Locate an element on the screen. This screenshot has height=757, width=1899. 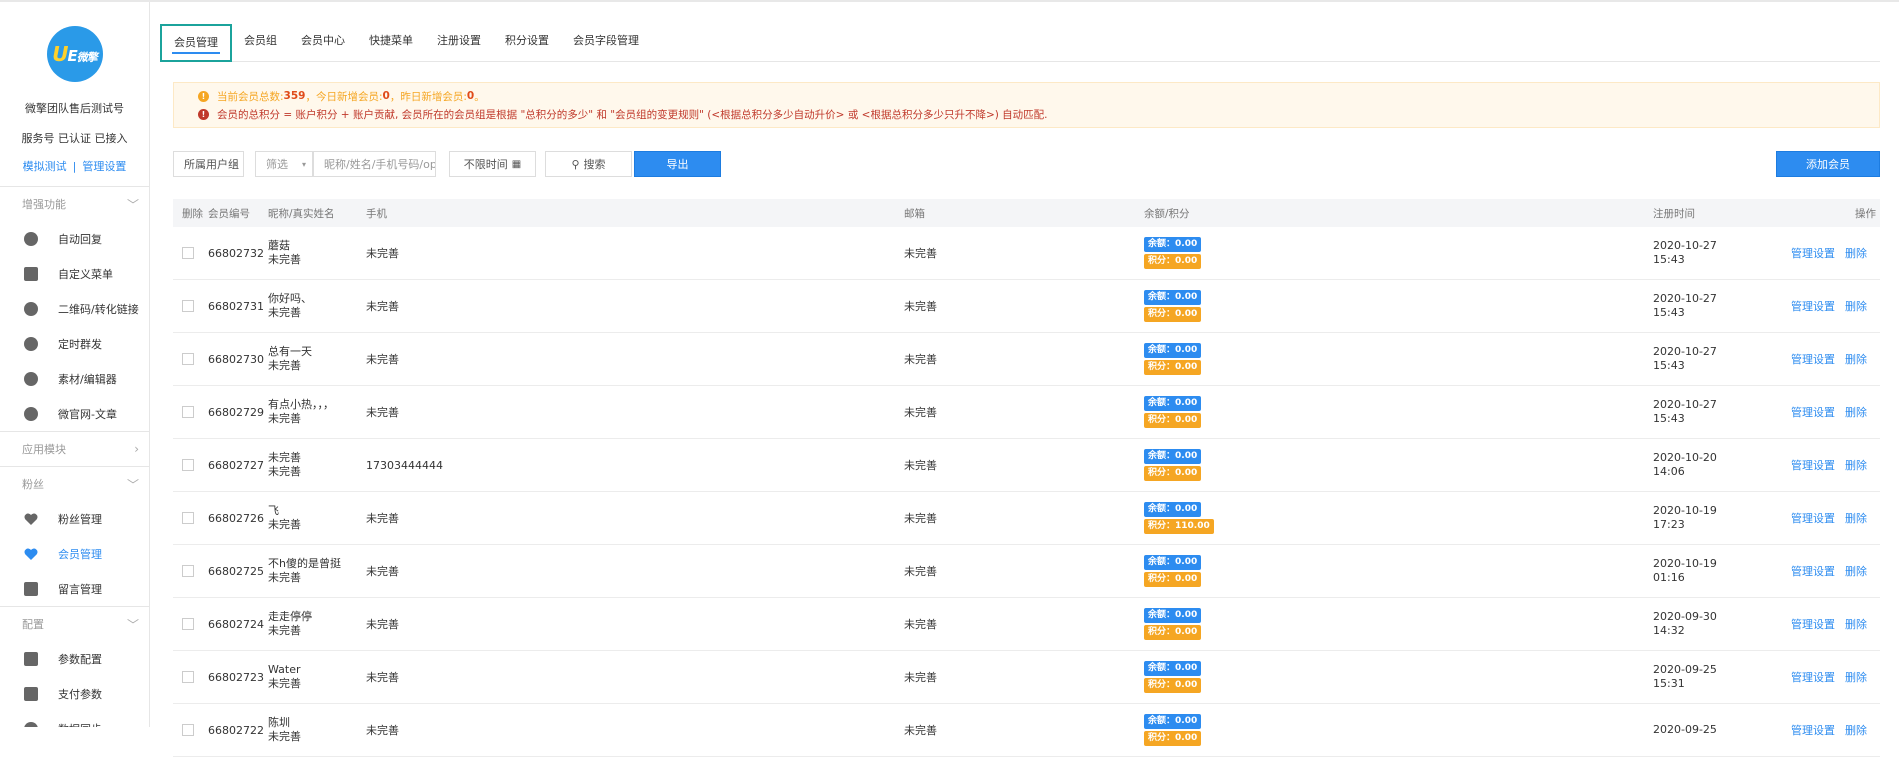
cell-reg-time: 2020-10-27 15:43 is located at coordinates (1685, 253).